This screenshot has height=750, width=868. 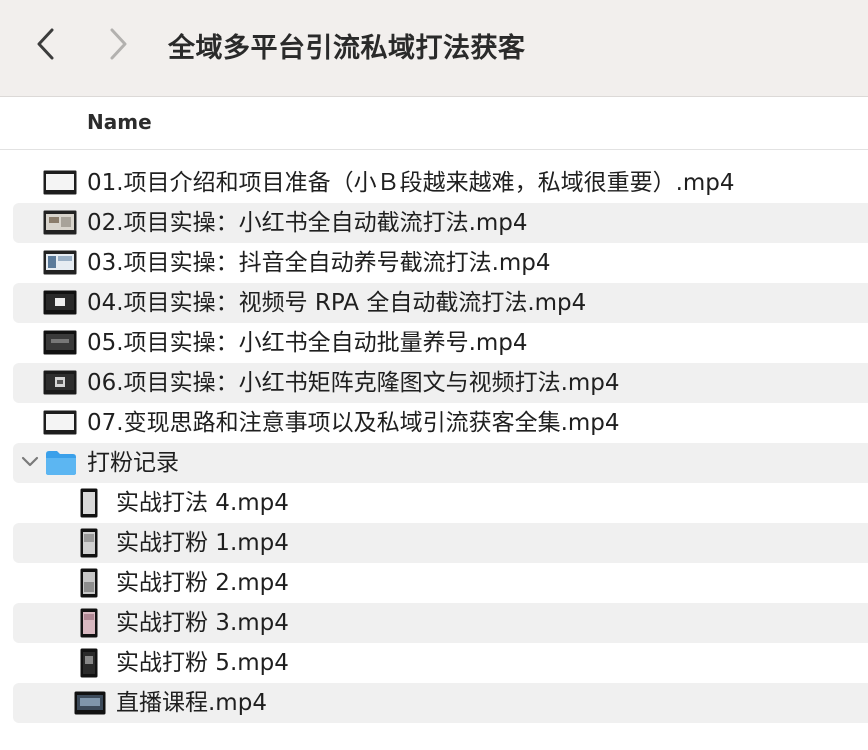 I want to click on file-name: 实战打粉 5.mp4, so click(x=202, y=663).